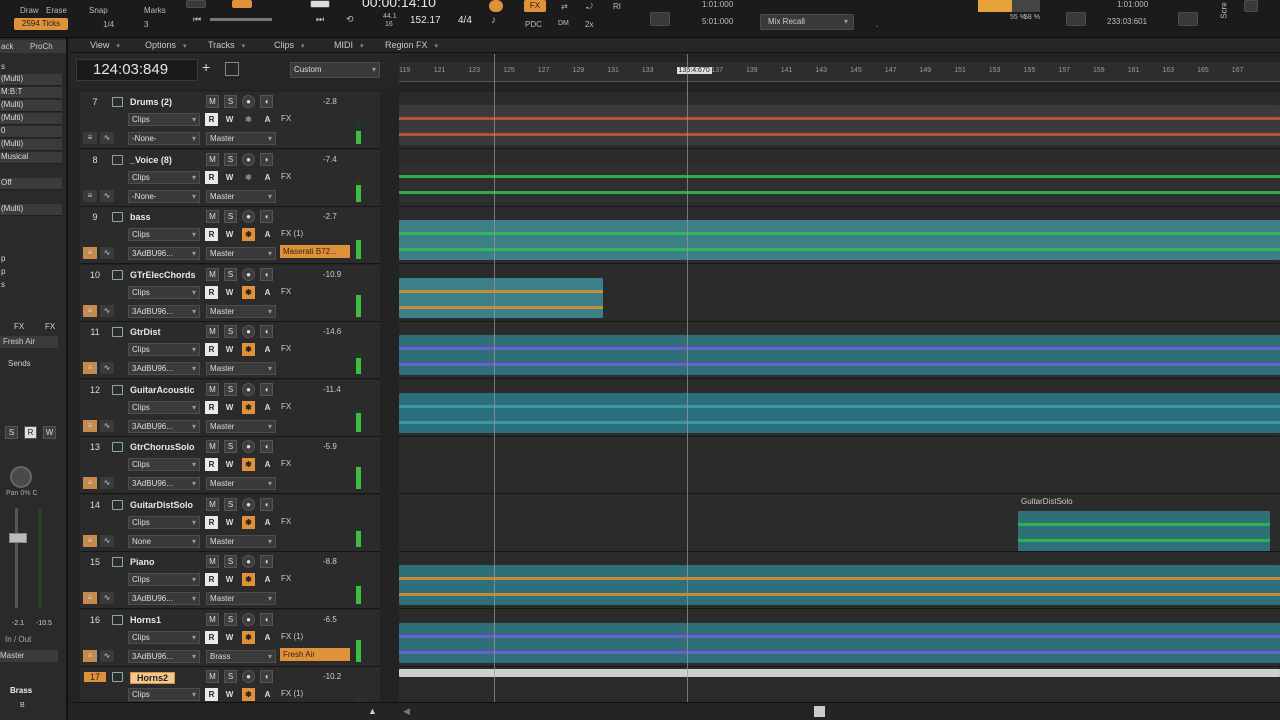 The height and width of the screenshot is (720, 1280). I want to click on menu-region-fx: Region FX, so click(411, 45).